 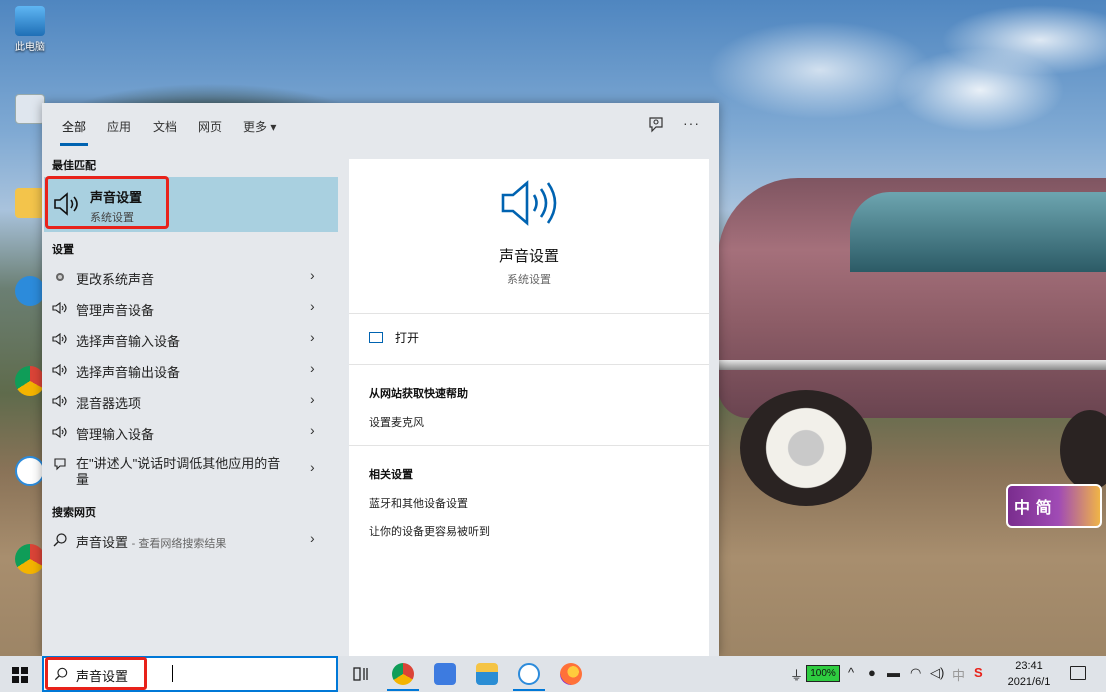 What do you see at coordinates (851, 672) in the screenshot?
I see `chevron-up-icon: ^` at bounding box center [851, 672].